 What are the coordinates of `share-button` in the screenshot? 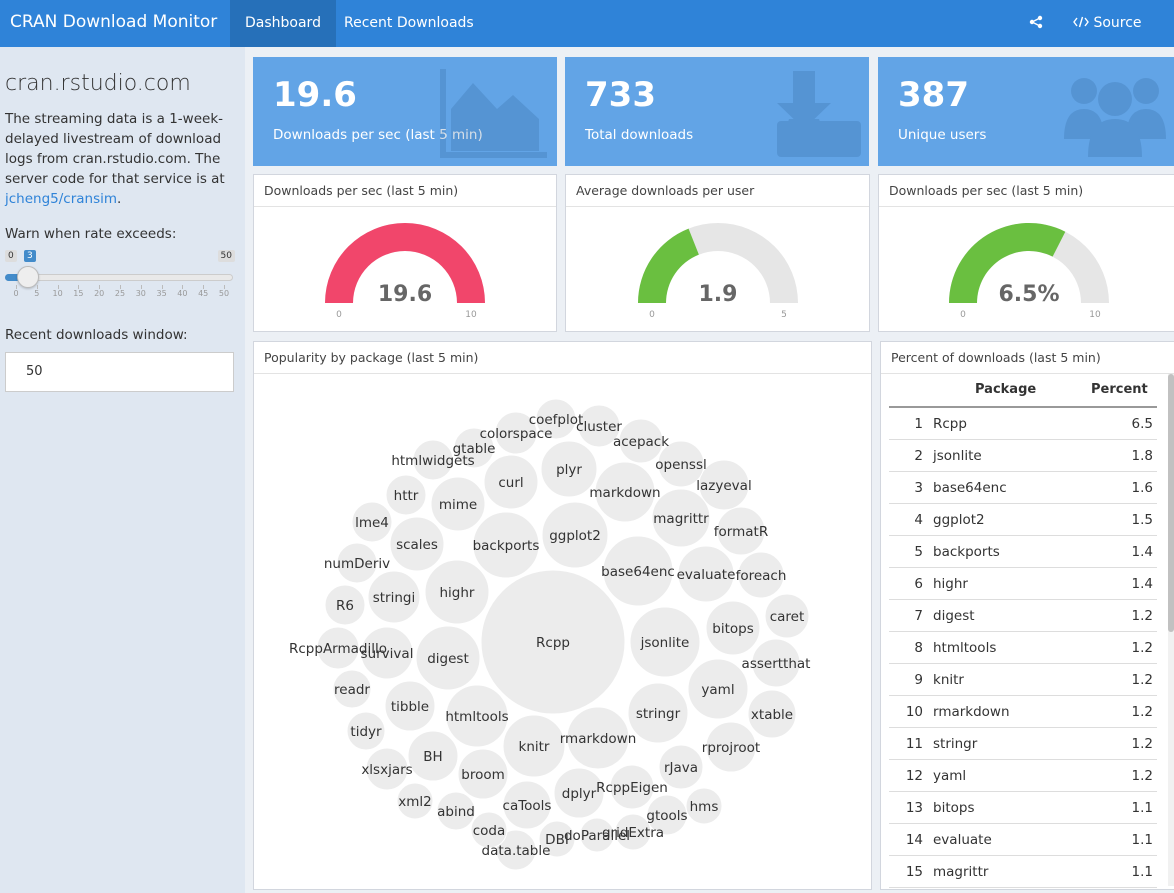 It's located at (1036, 23).